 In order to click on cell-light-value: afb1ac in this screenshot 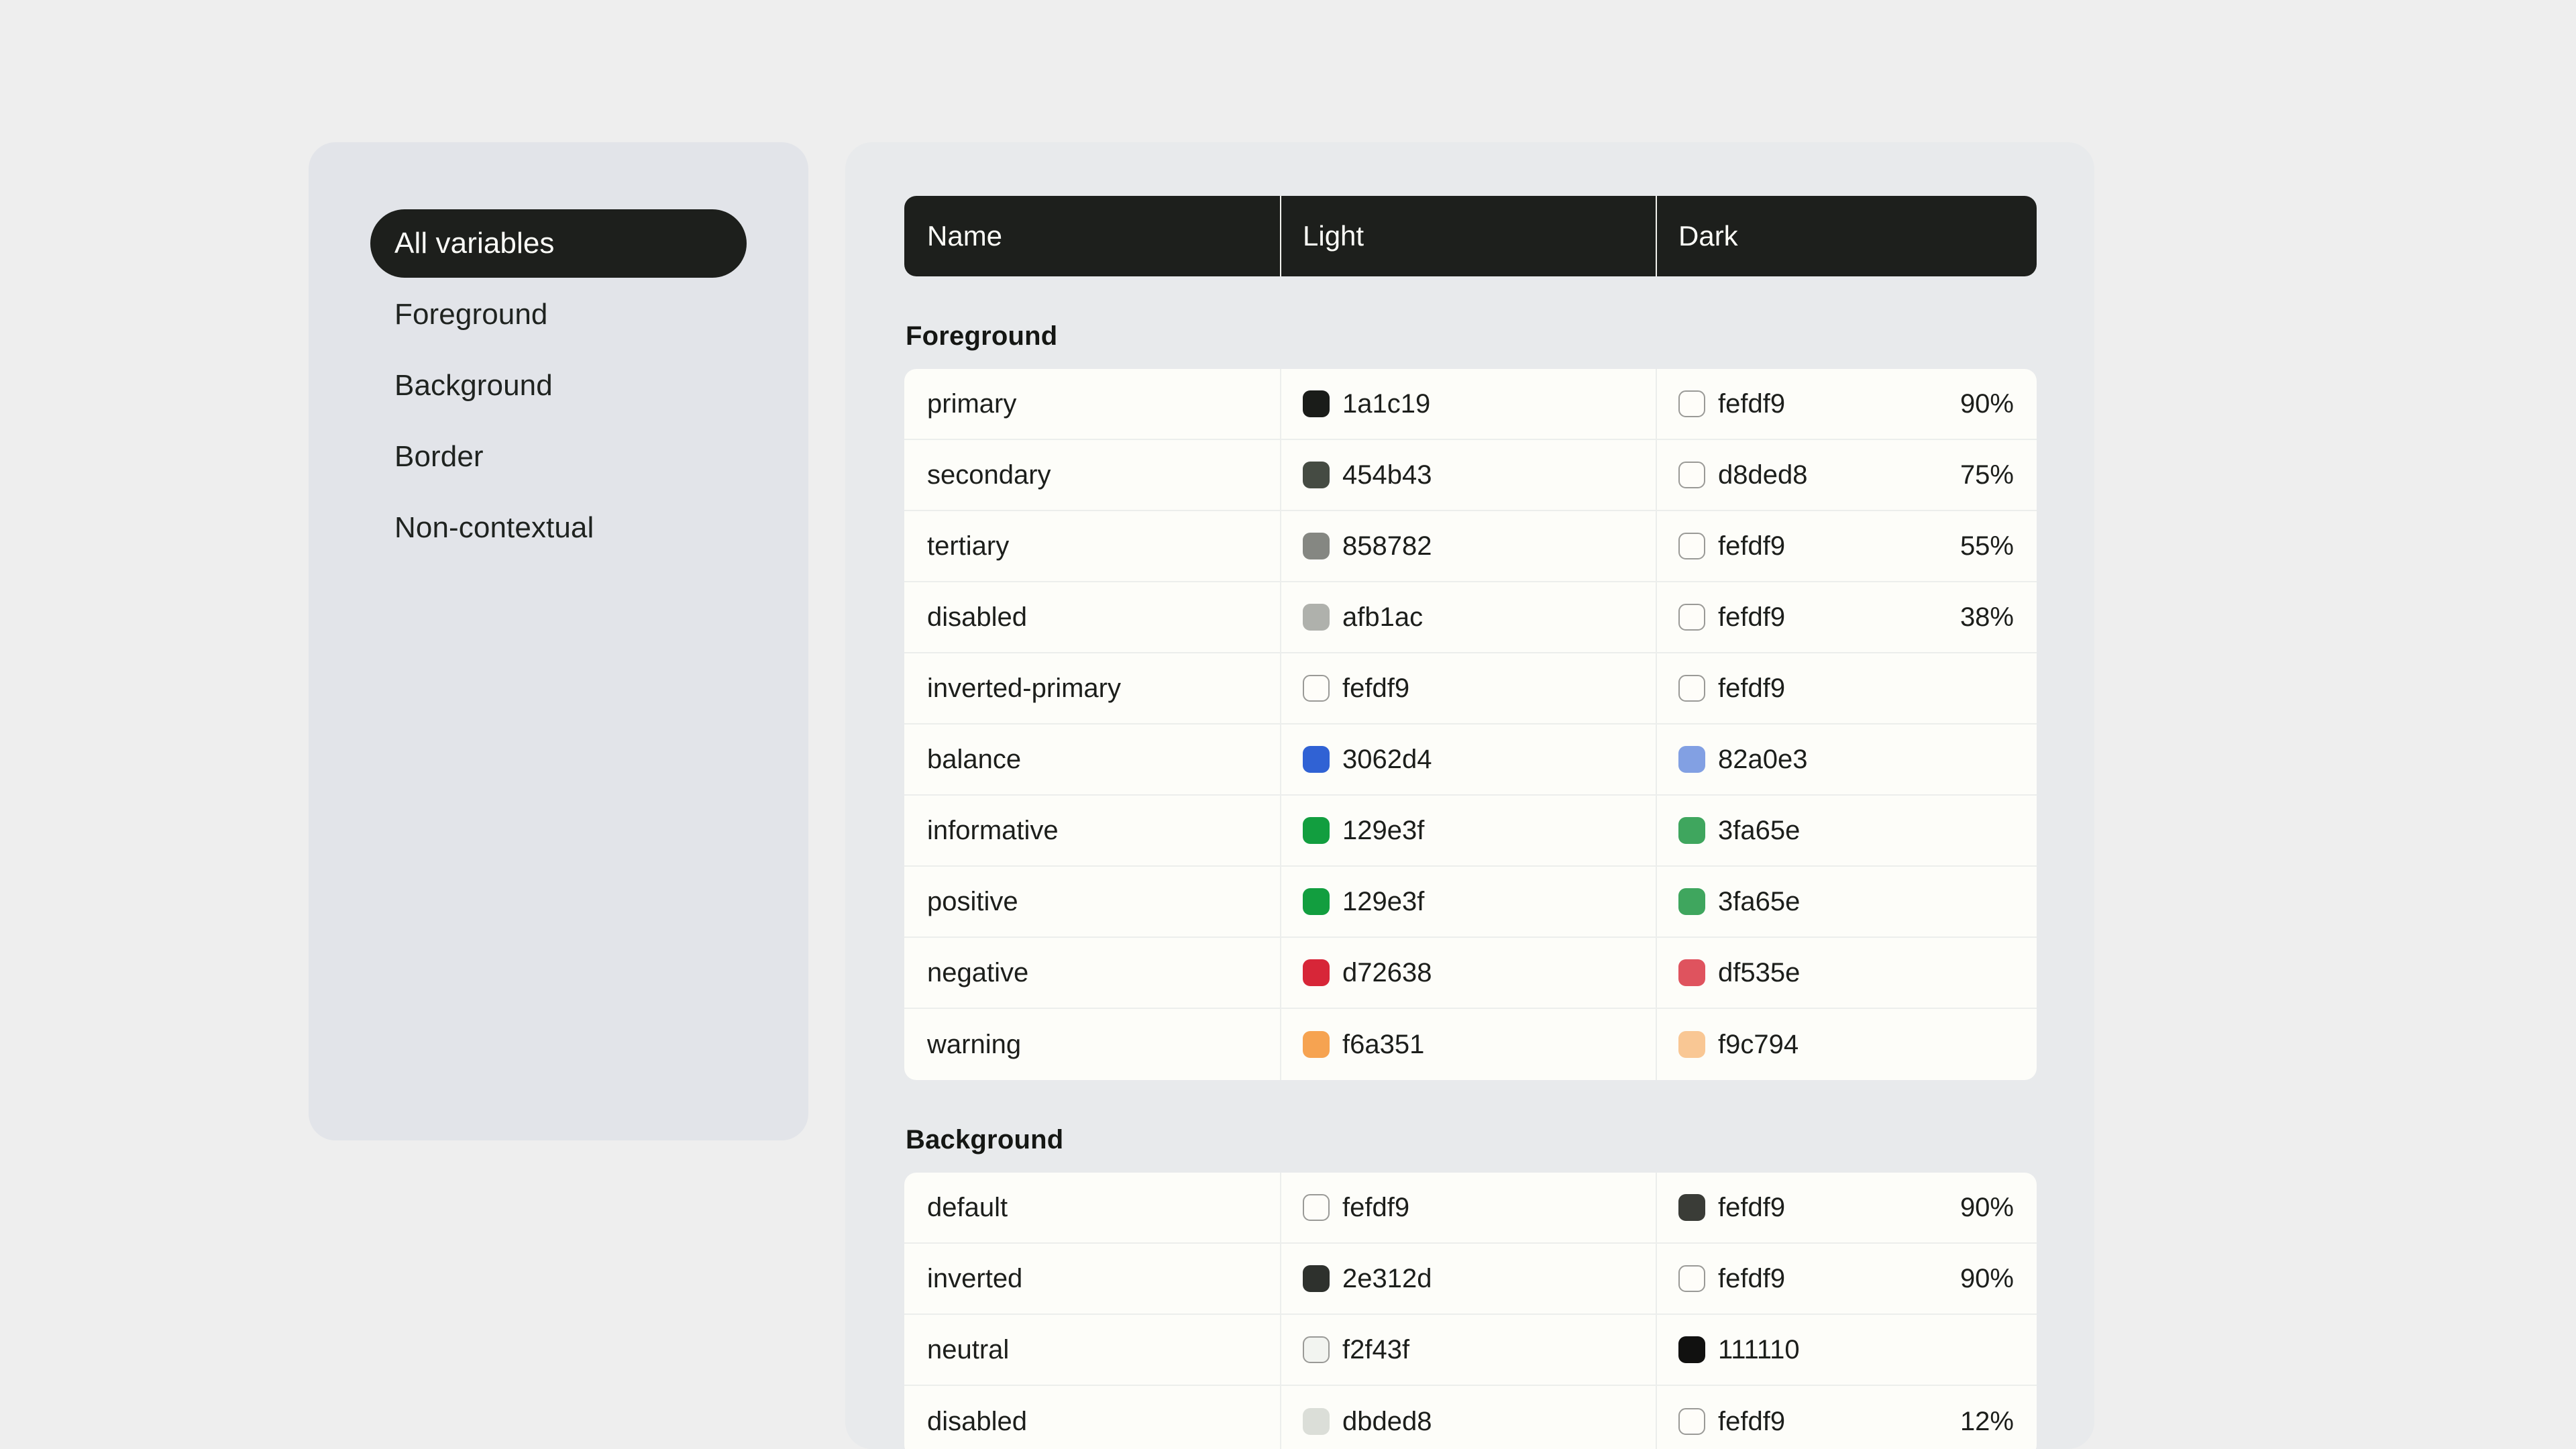, I will do `click(1468, 617)`.